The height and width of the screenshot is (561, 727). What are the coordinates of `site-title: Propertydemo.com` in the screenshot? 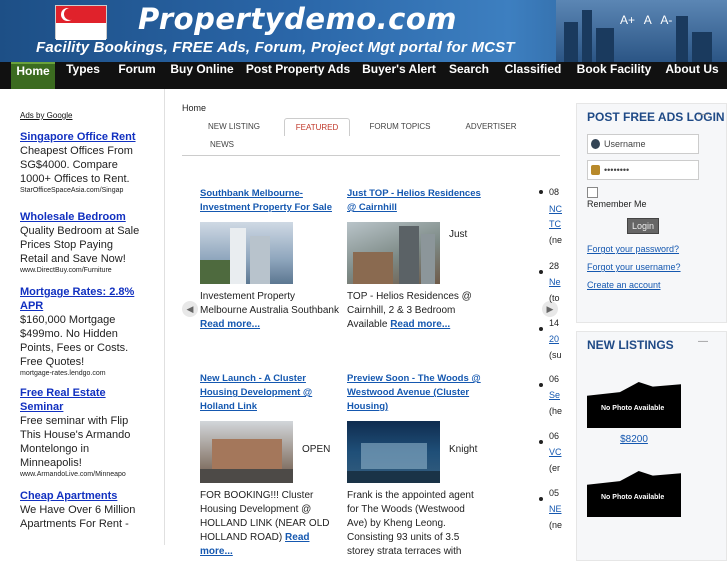 It's located at (297, 19).